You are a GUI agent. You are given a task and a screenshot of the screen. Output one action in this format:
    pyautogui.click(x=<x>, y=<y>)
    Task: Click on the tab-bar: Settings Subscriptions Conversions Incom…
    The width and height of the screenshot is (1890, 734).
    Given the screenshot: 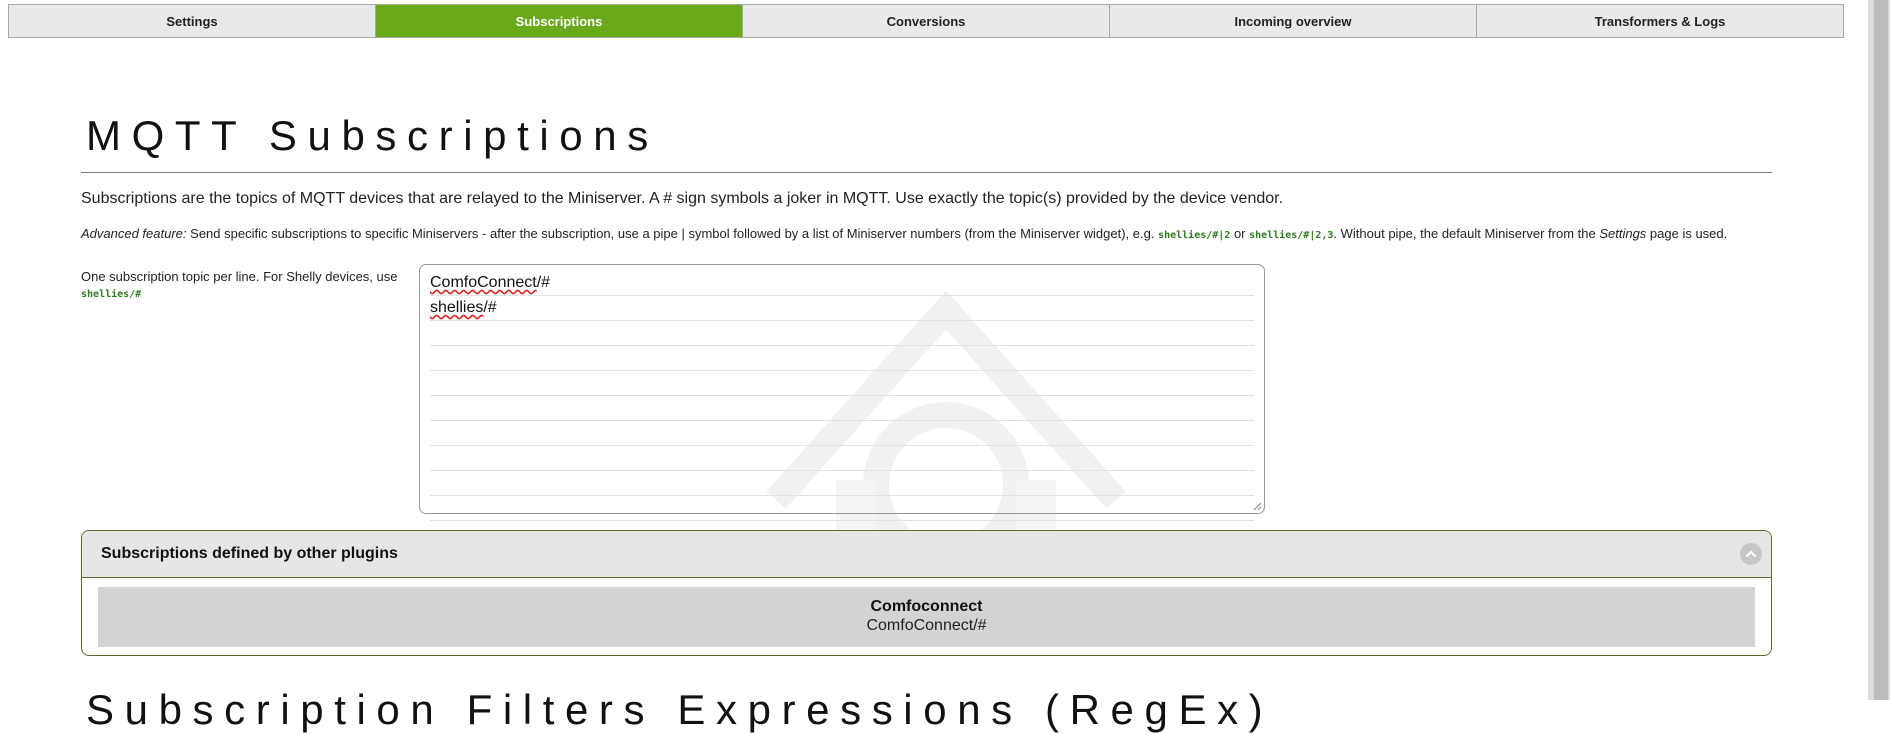 What is the action you would take?
    pyautogui.click(x=926, y=21)
    